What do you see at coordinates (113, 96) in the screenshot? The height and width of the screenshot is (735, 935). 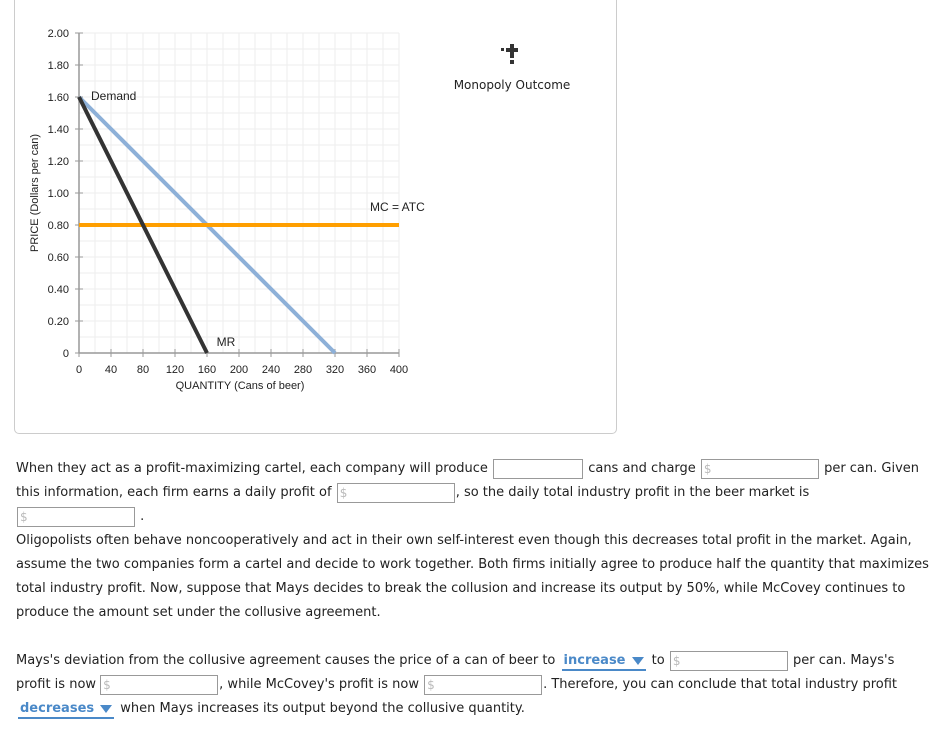 I see `series-label: Demand` at bounding box center [113, 96].